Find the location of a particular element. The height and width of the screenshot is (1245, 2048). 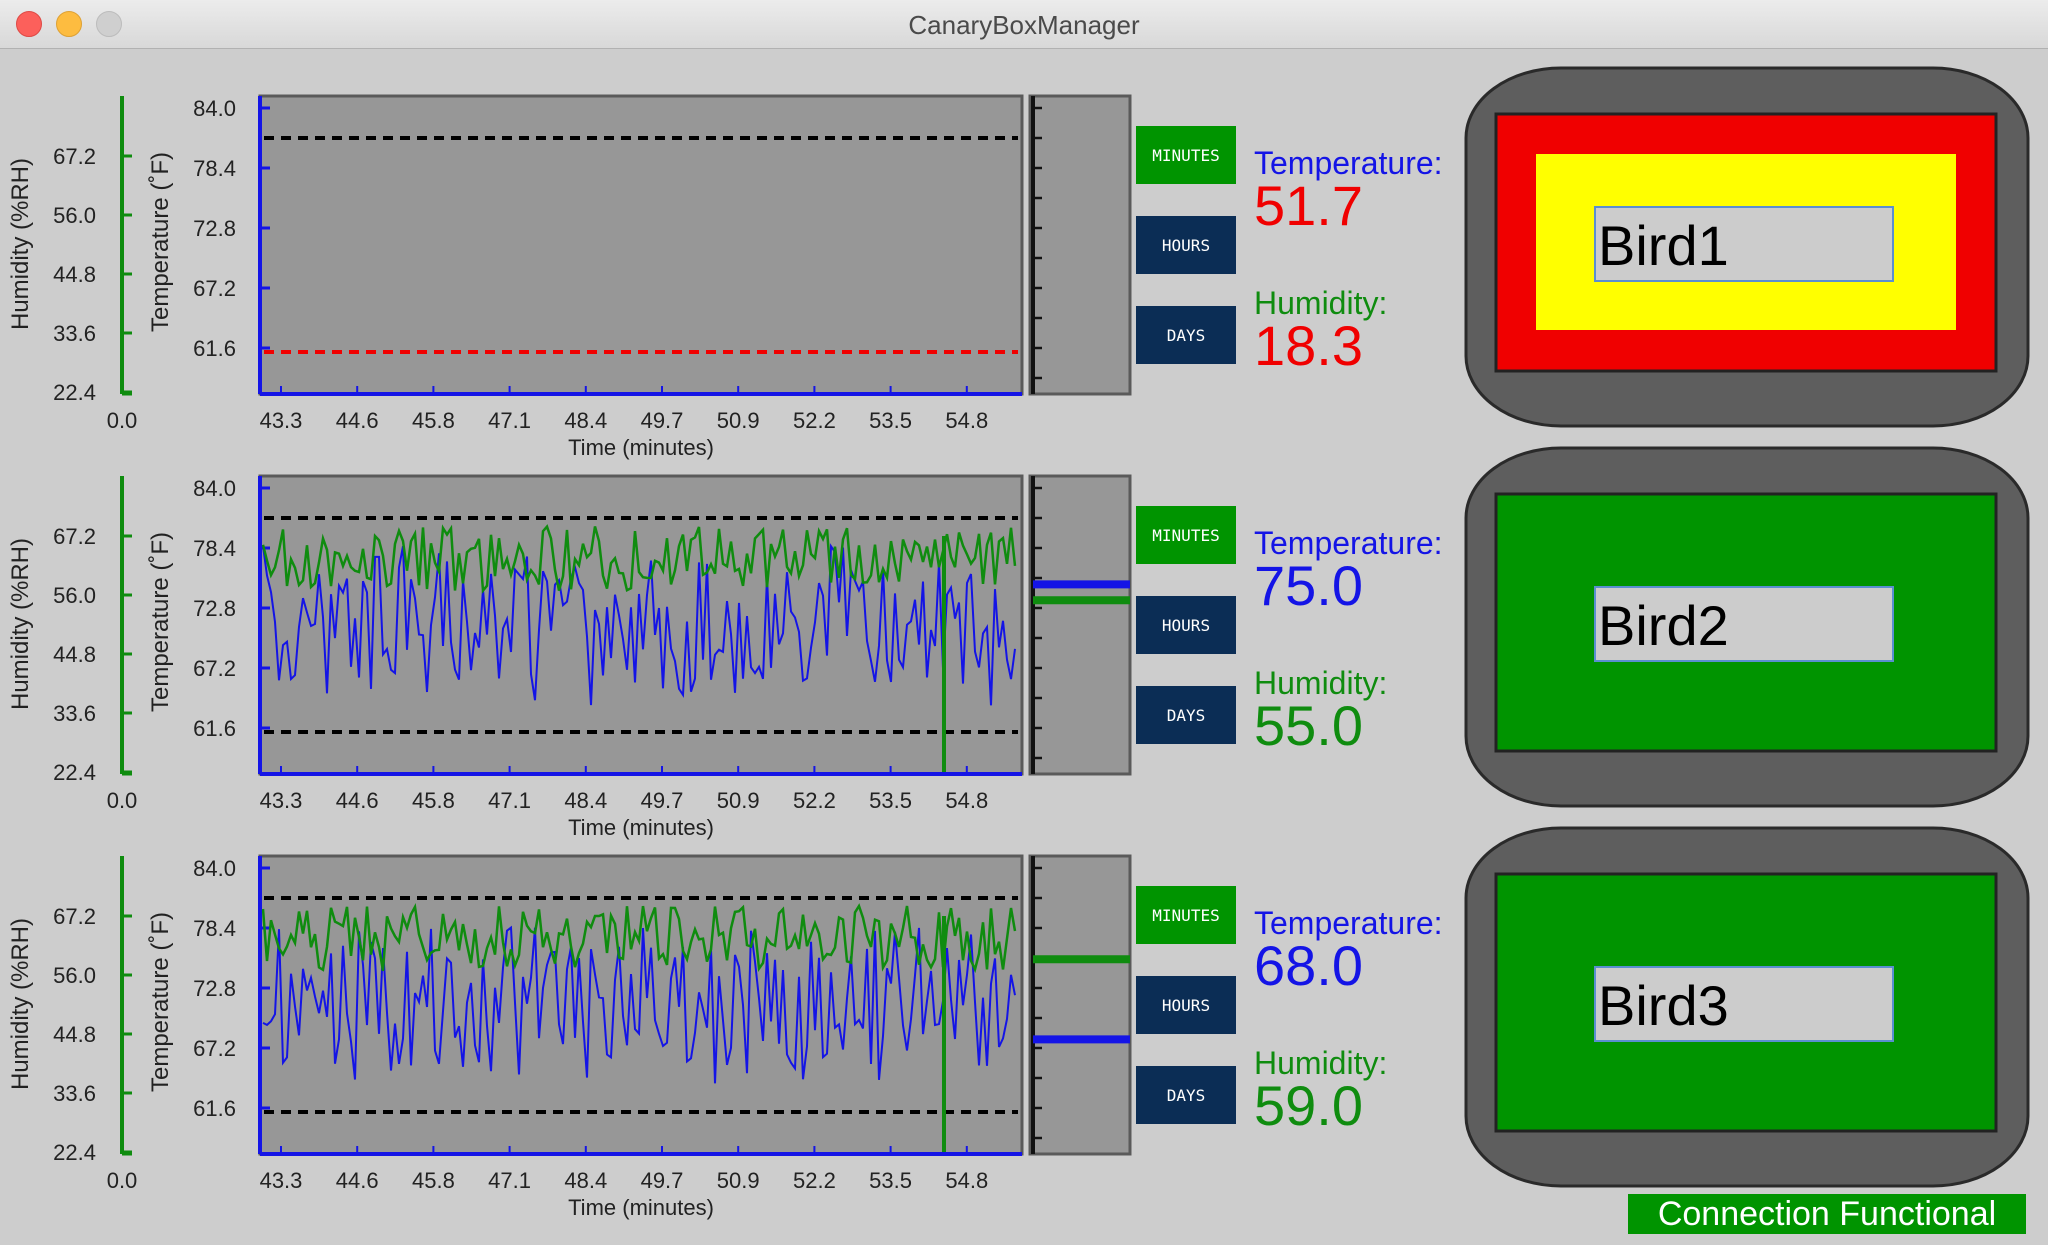

bird2-time-tick-label: 49.7 is located at coordinates (662, 800).